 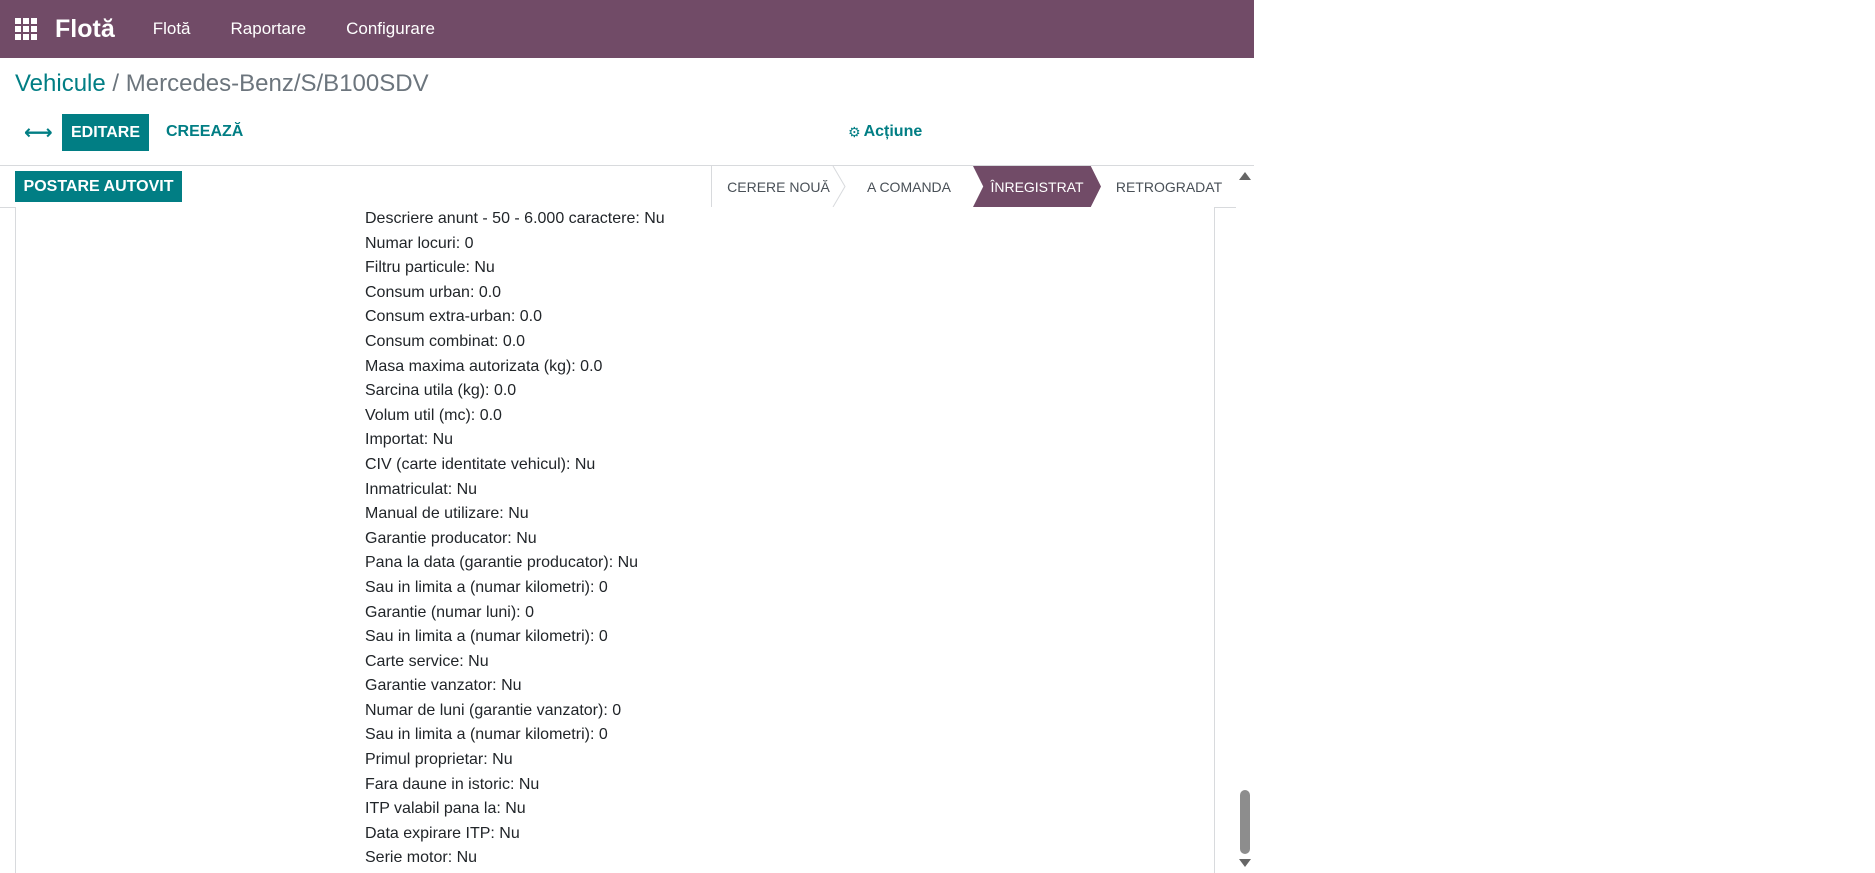 What do you see at coordinates (427, 661) in the screenshot?
I see `description-line: Carte service: Nu` at bounding box center [427, 661].